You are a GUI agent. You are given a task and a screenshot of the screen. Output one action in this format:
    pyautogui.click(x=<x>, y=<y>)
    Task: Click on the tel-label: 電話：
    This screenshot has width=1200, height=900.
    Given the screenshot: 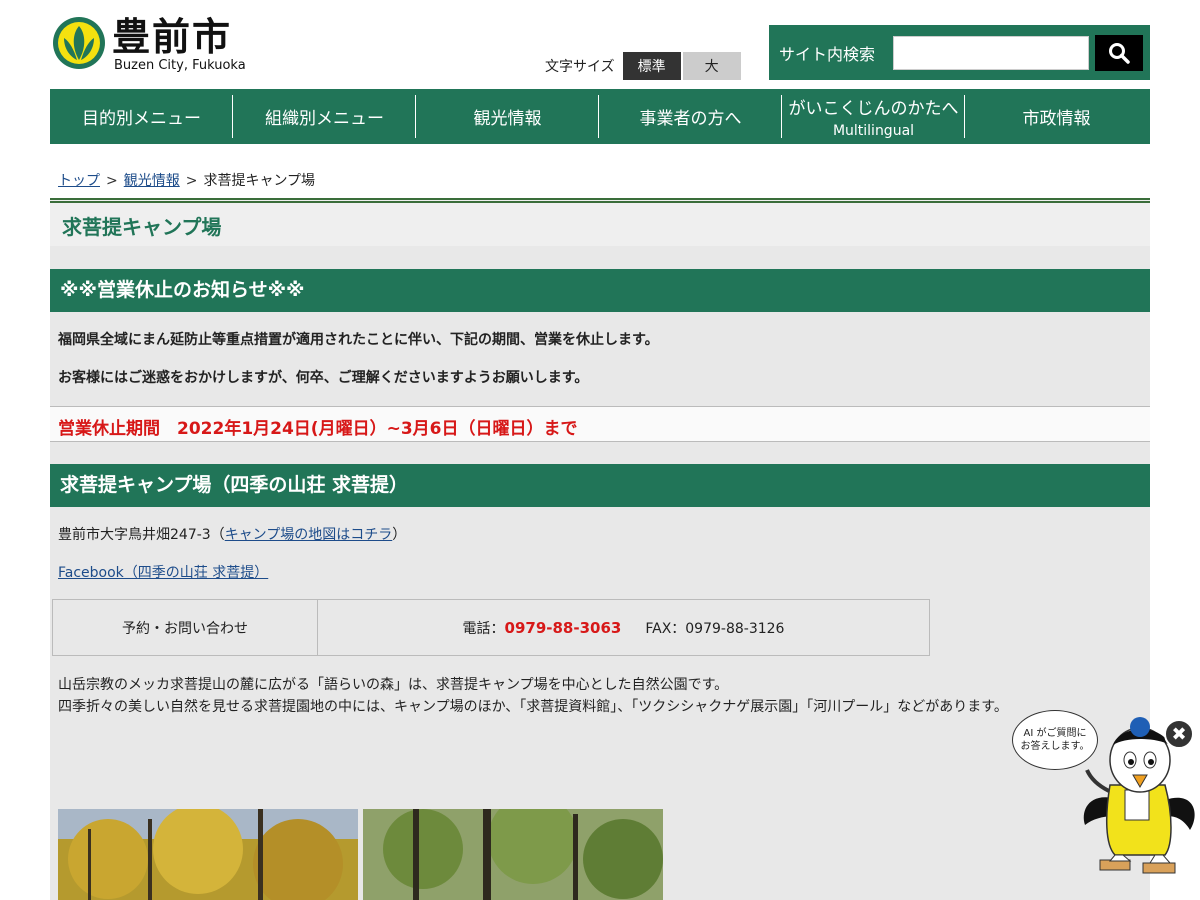 What is the action you would take?
    pyautogui.click(x=483, y=628)
    